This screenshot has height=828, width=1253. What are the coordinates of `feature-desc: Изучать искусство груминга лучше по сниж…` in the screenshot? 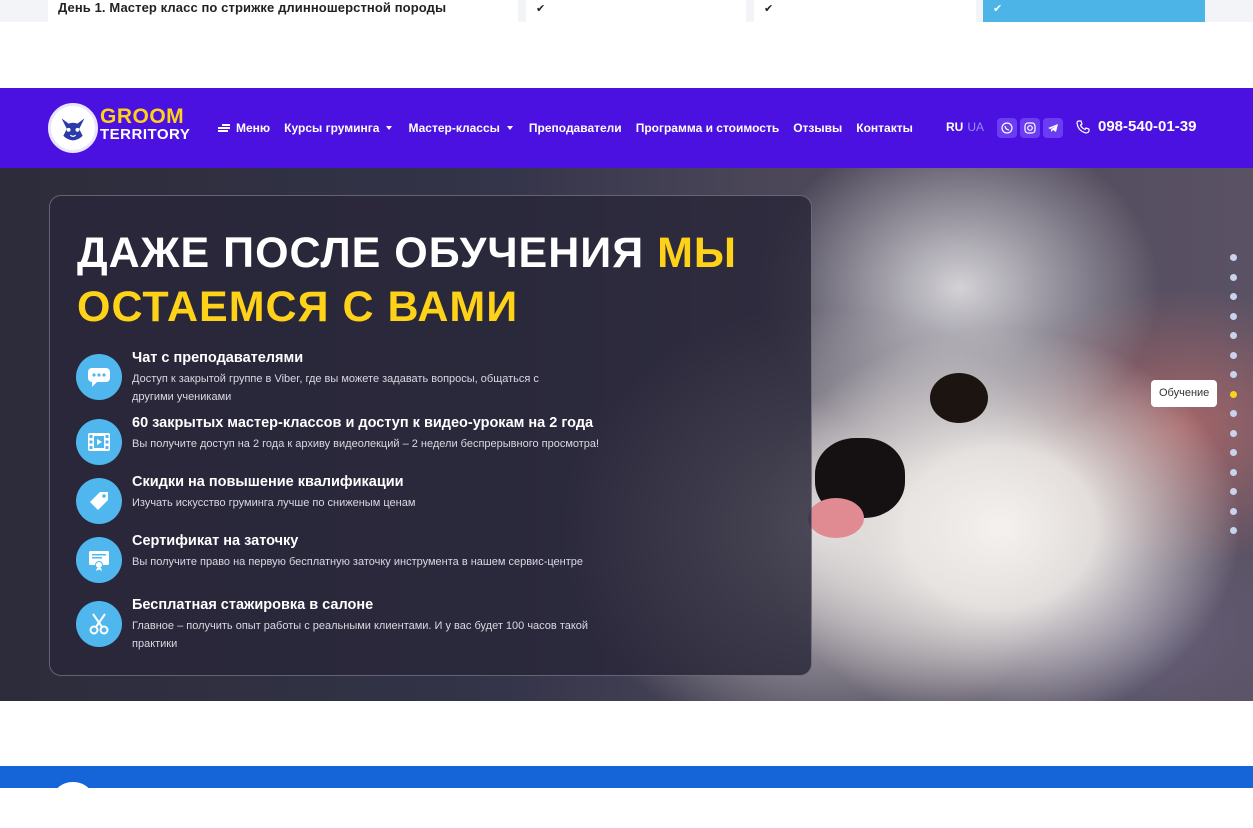 It's located at (274, 503).